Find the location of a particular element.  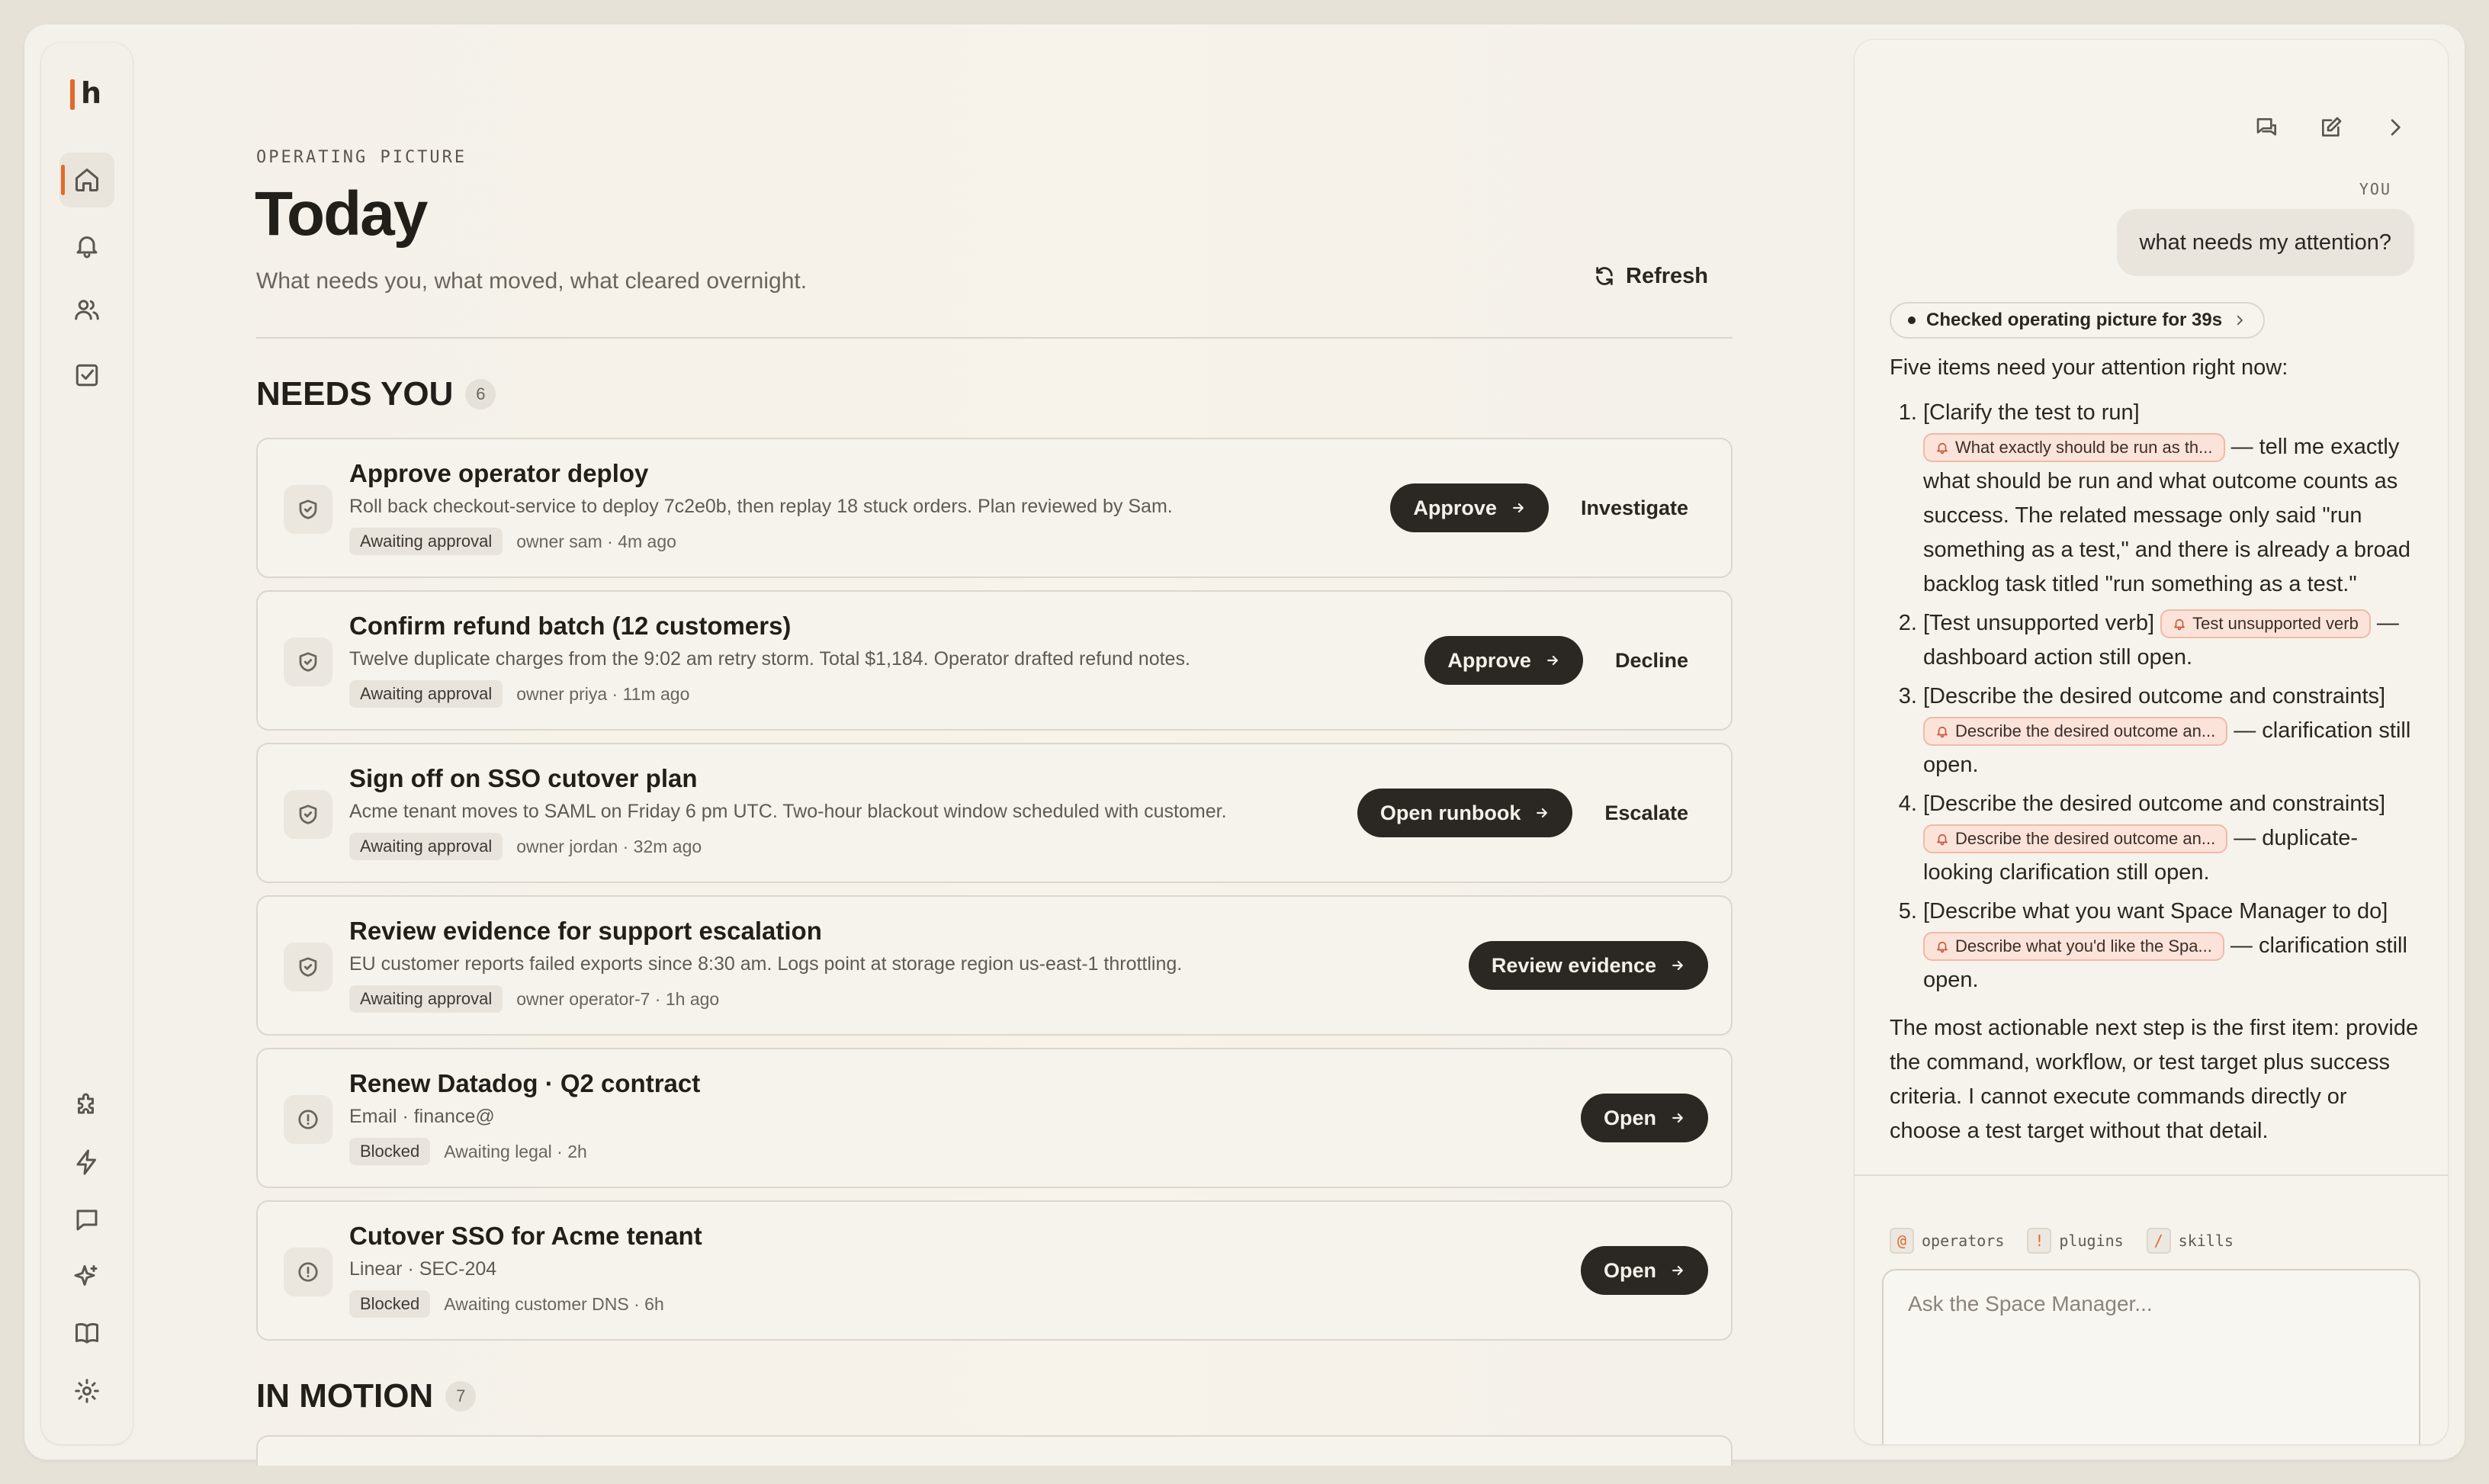

card-secondary-button: Investigate is located at coordinates (1634, 508).